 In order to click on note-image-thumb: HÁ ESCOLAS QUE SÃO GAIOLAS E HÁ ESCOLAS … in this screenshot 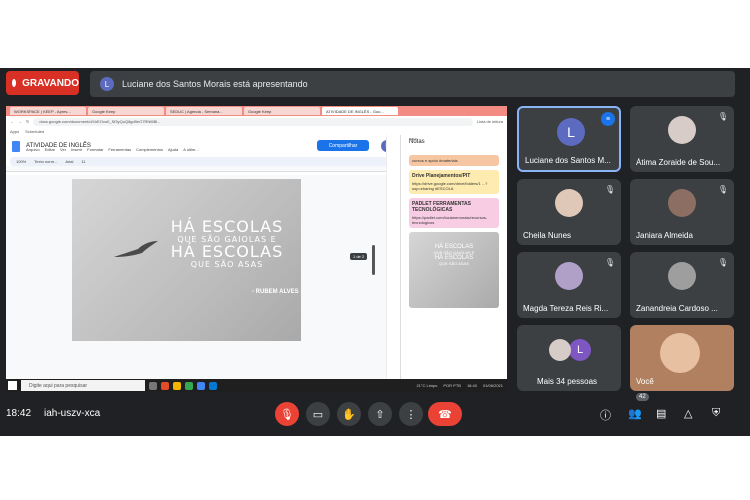, I will do `click(454, 270)`.